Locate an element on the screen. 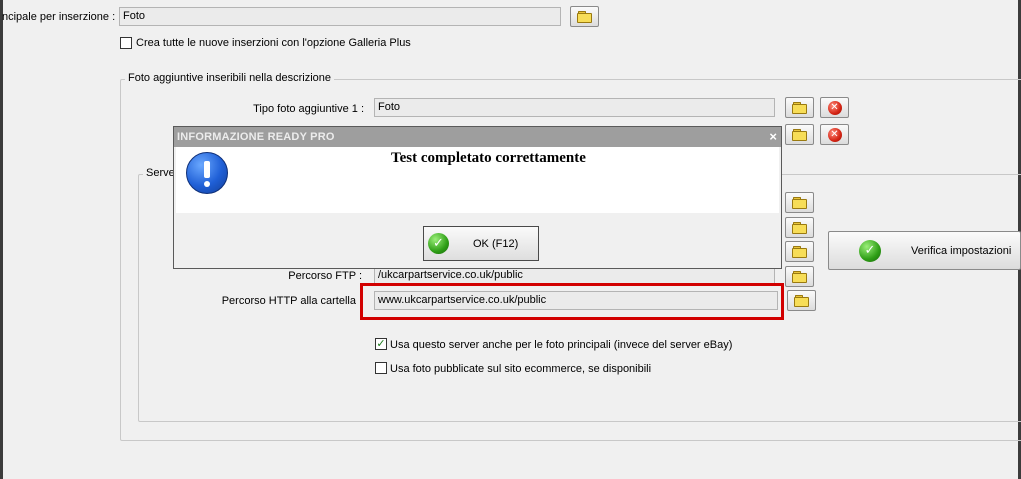 The width and height of the screenshot is (1021, 479). dialog-body: Test completato correttamente is located at coordinates (477, 180).